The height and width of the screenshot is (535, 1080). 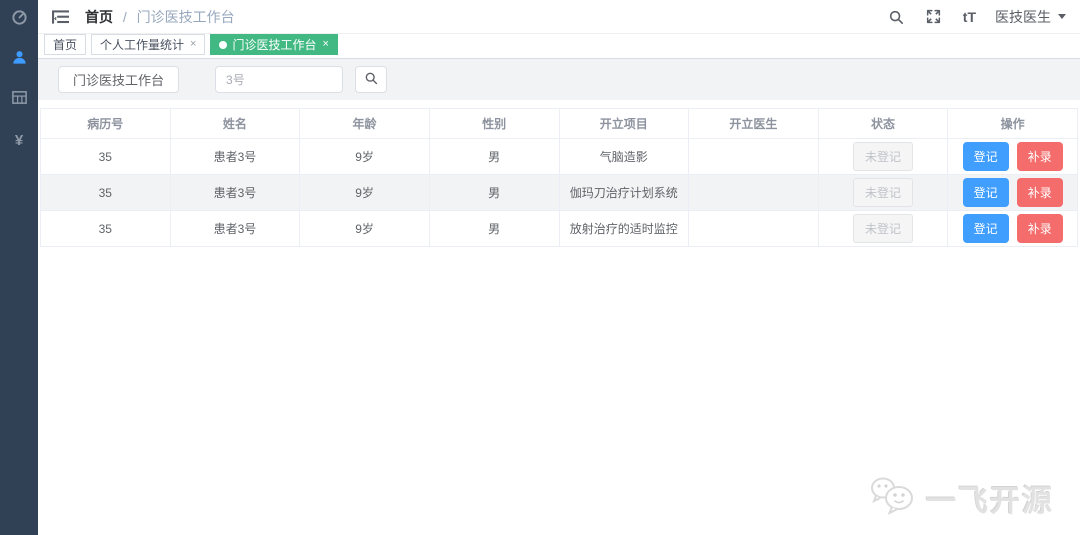 What do you see at coordinates (624, 156) in the screenshot?
I see `cell-project: 气脑造影` at bounding box center [624, 156].